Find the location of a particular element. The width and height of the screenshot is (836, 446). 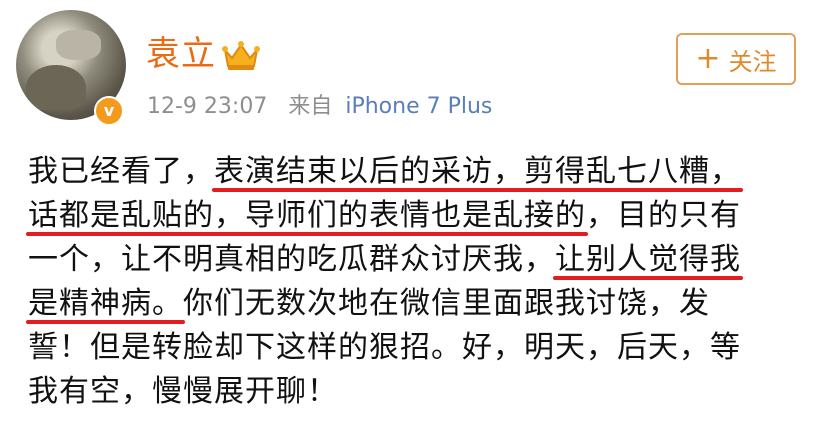

follow-button: + 关注 is located at coordinates (736, 59).